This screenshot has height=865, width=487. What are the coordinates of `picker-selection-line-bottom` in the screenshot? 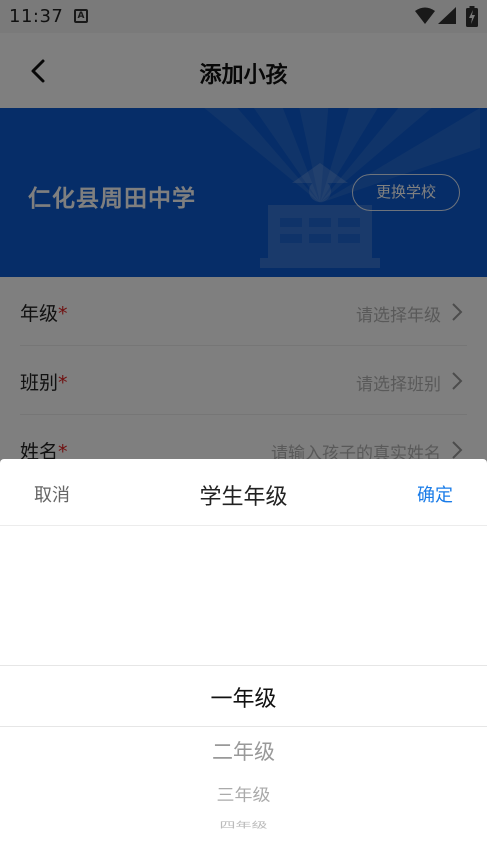 It's located at (243, 726).